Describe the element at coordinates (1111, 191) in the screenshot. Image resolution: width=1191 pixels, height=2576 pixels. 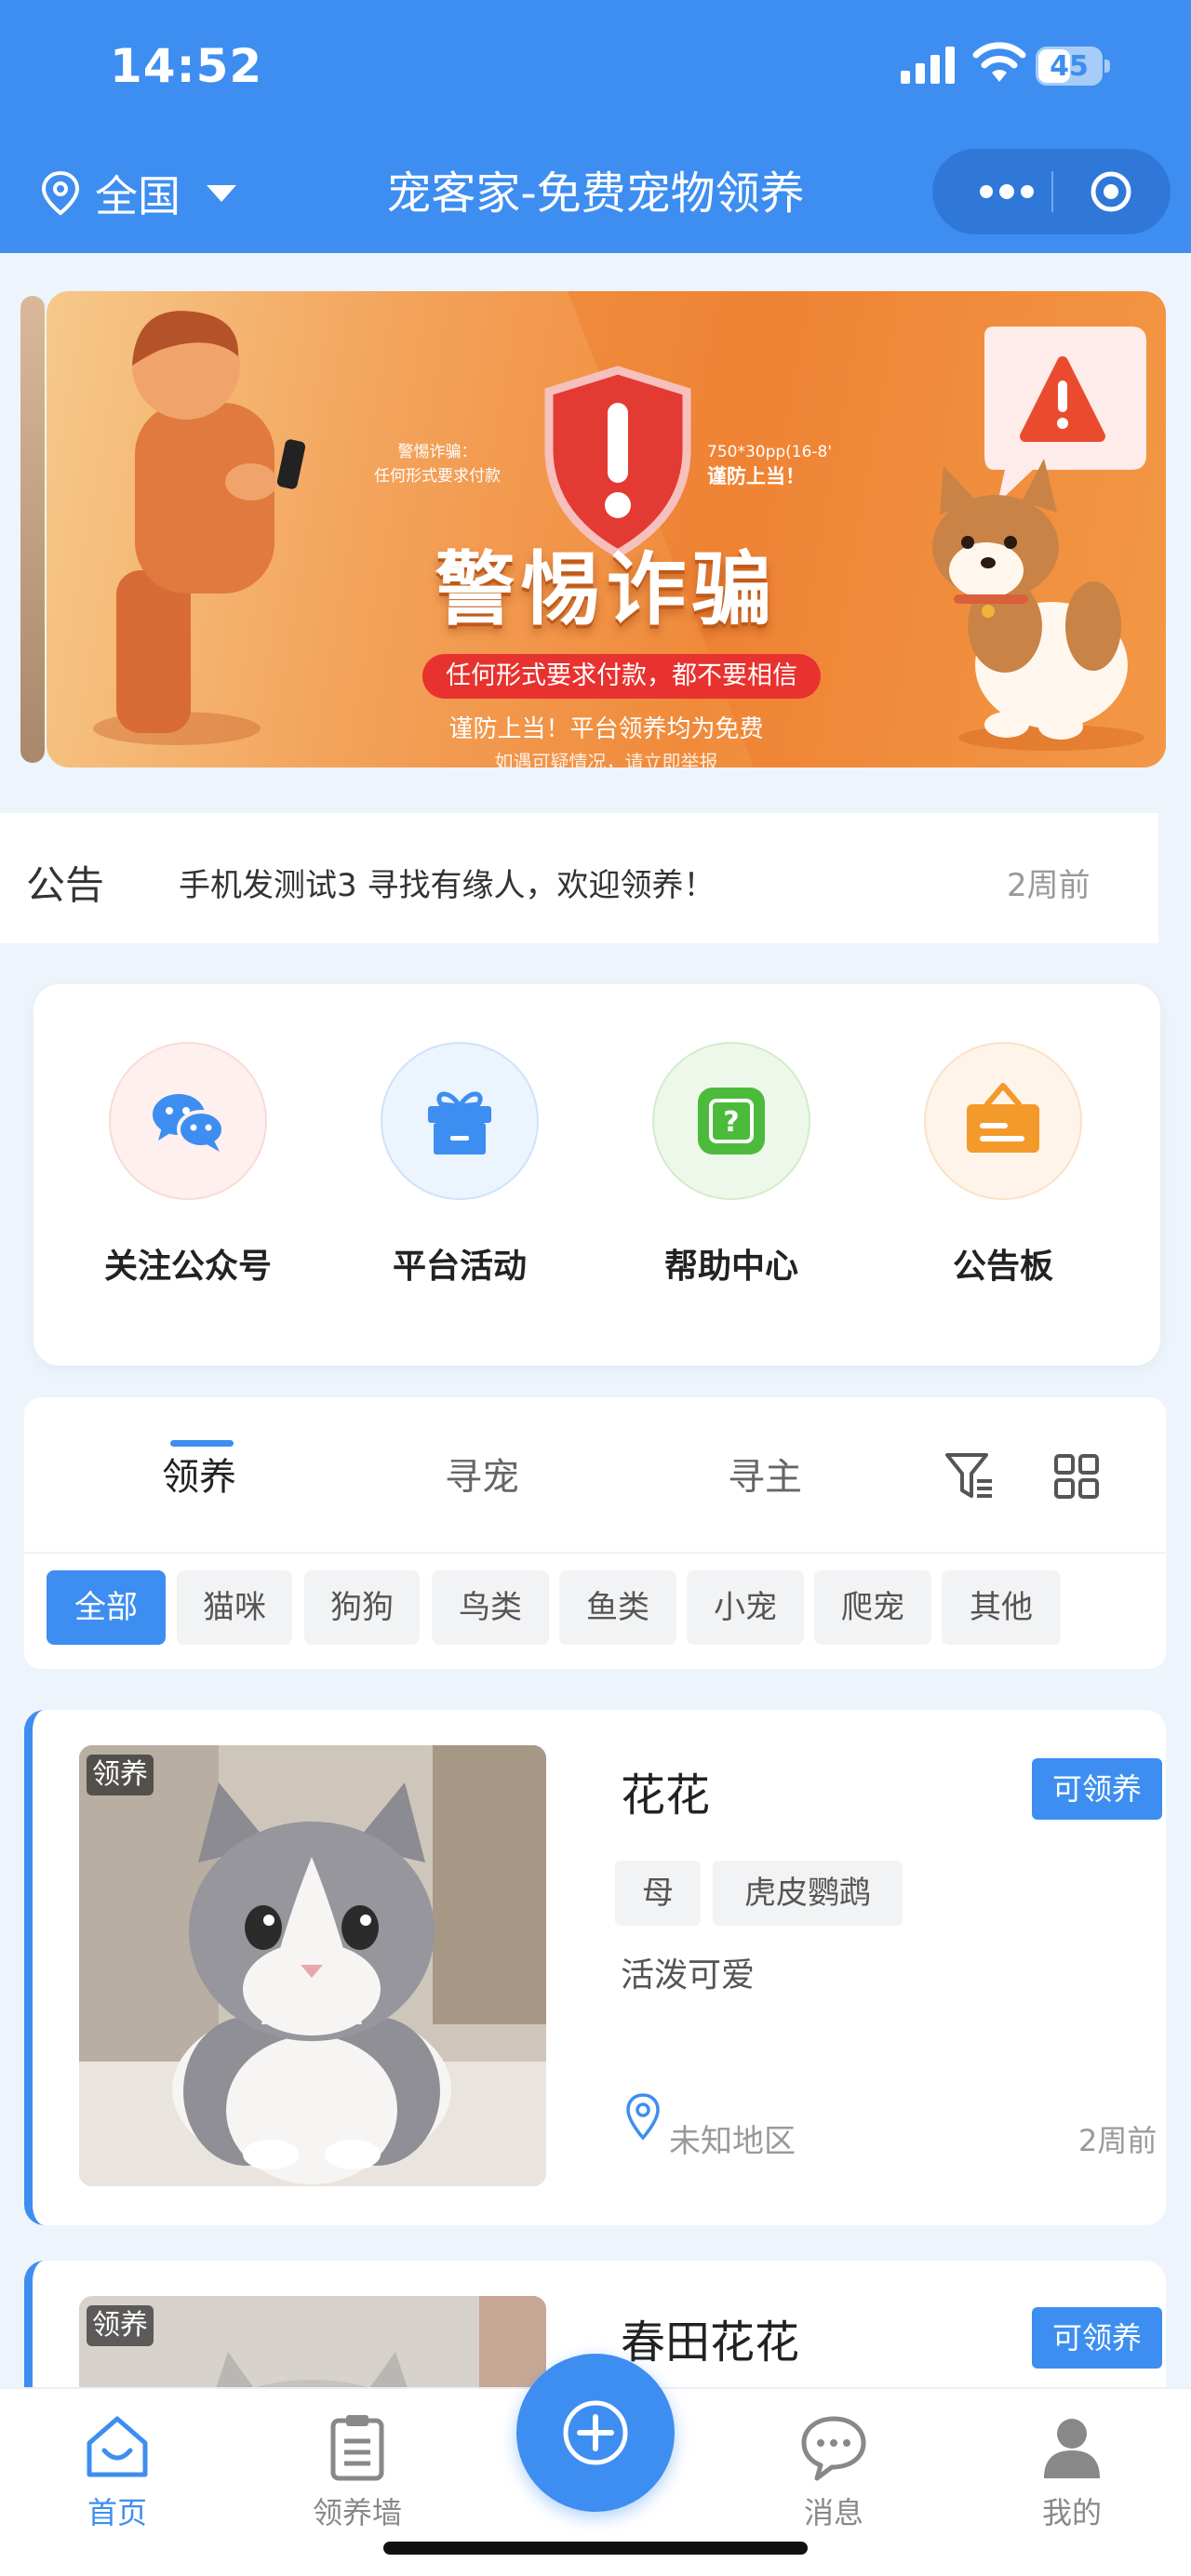
I see `close-miniprogram-icon` at that location.